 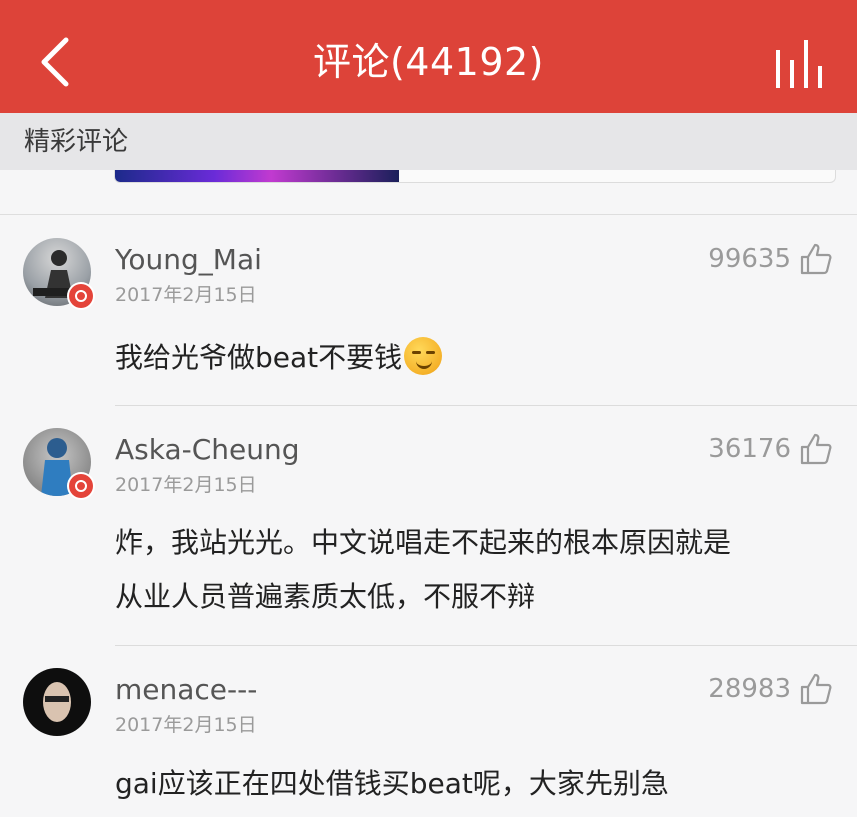 I want to click on smirk-emoji-icon, so click(x=423, y=356).